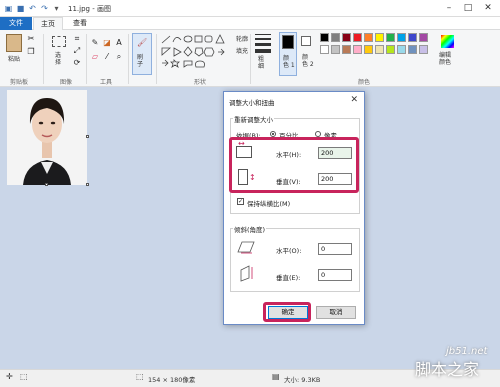  What do you see at coordinates (119, 57) in the screenshot?
I see `magnifier-icon: ⌕` at bounding box center [119, 57].